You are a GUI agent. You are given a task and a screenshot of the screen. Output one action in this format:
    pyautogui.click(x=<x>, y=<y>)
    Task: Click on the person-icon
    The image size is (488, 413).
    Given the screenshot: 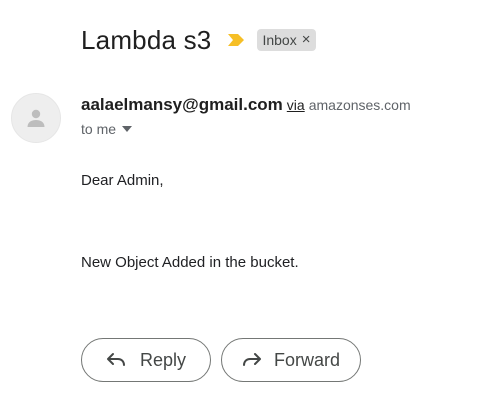 What is the action you would take?
    pyautogui.click(x=36, y=118)
    